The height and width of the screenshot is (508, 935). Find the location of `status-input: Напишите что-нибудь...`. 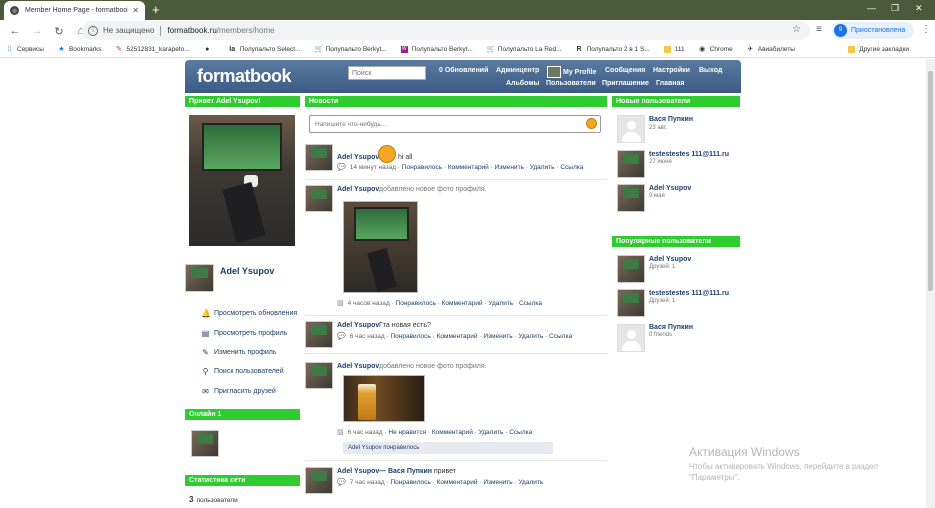

status-input: Напишите что-нибудь... is located at coordinates (455, 124).